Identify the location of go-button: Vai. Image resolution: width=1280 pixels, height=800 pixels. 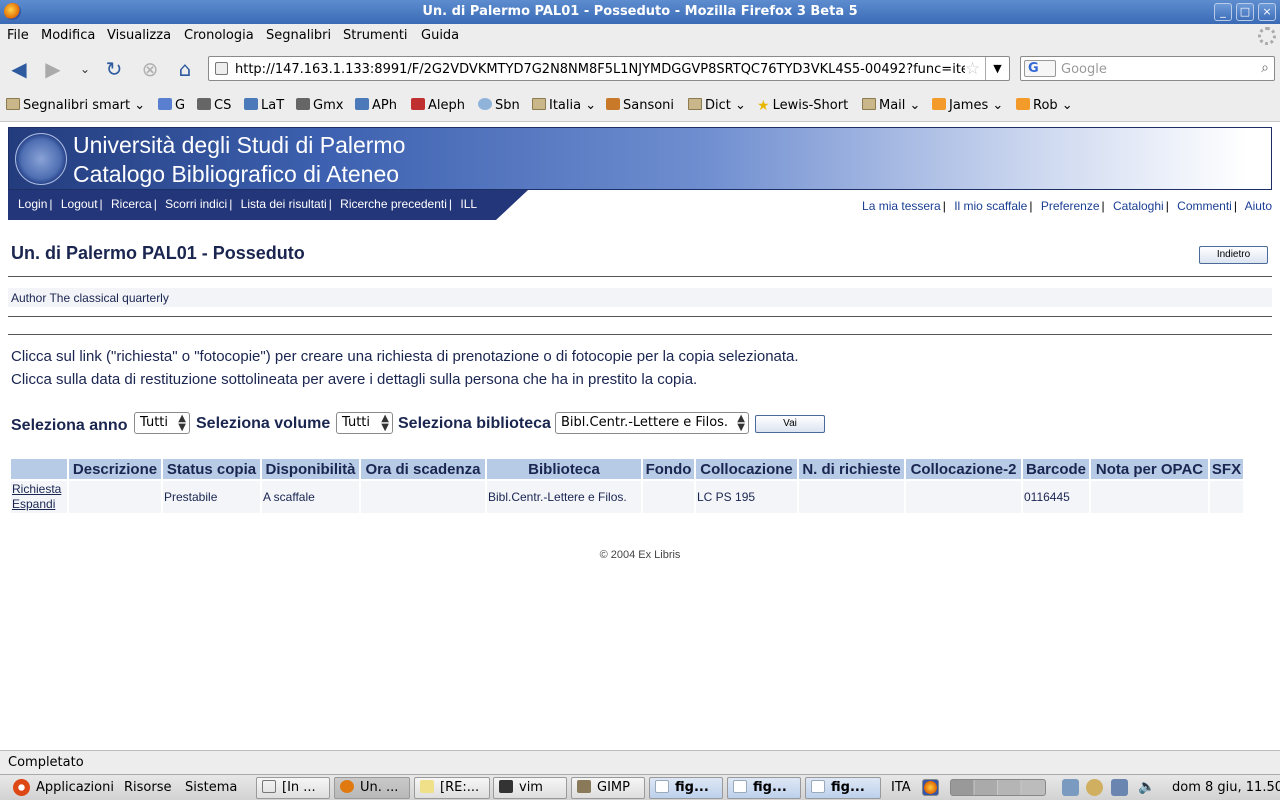
(790, 424).